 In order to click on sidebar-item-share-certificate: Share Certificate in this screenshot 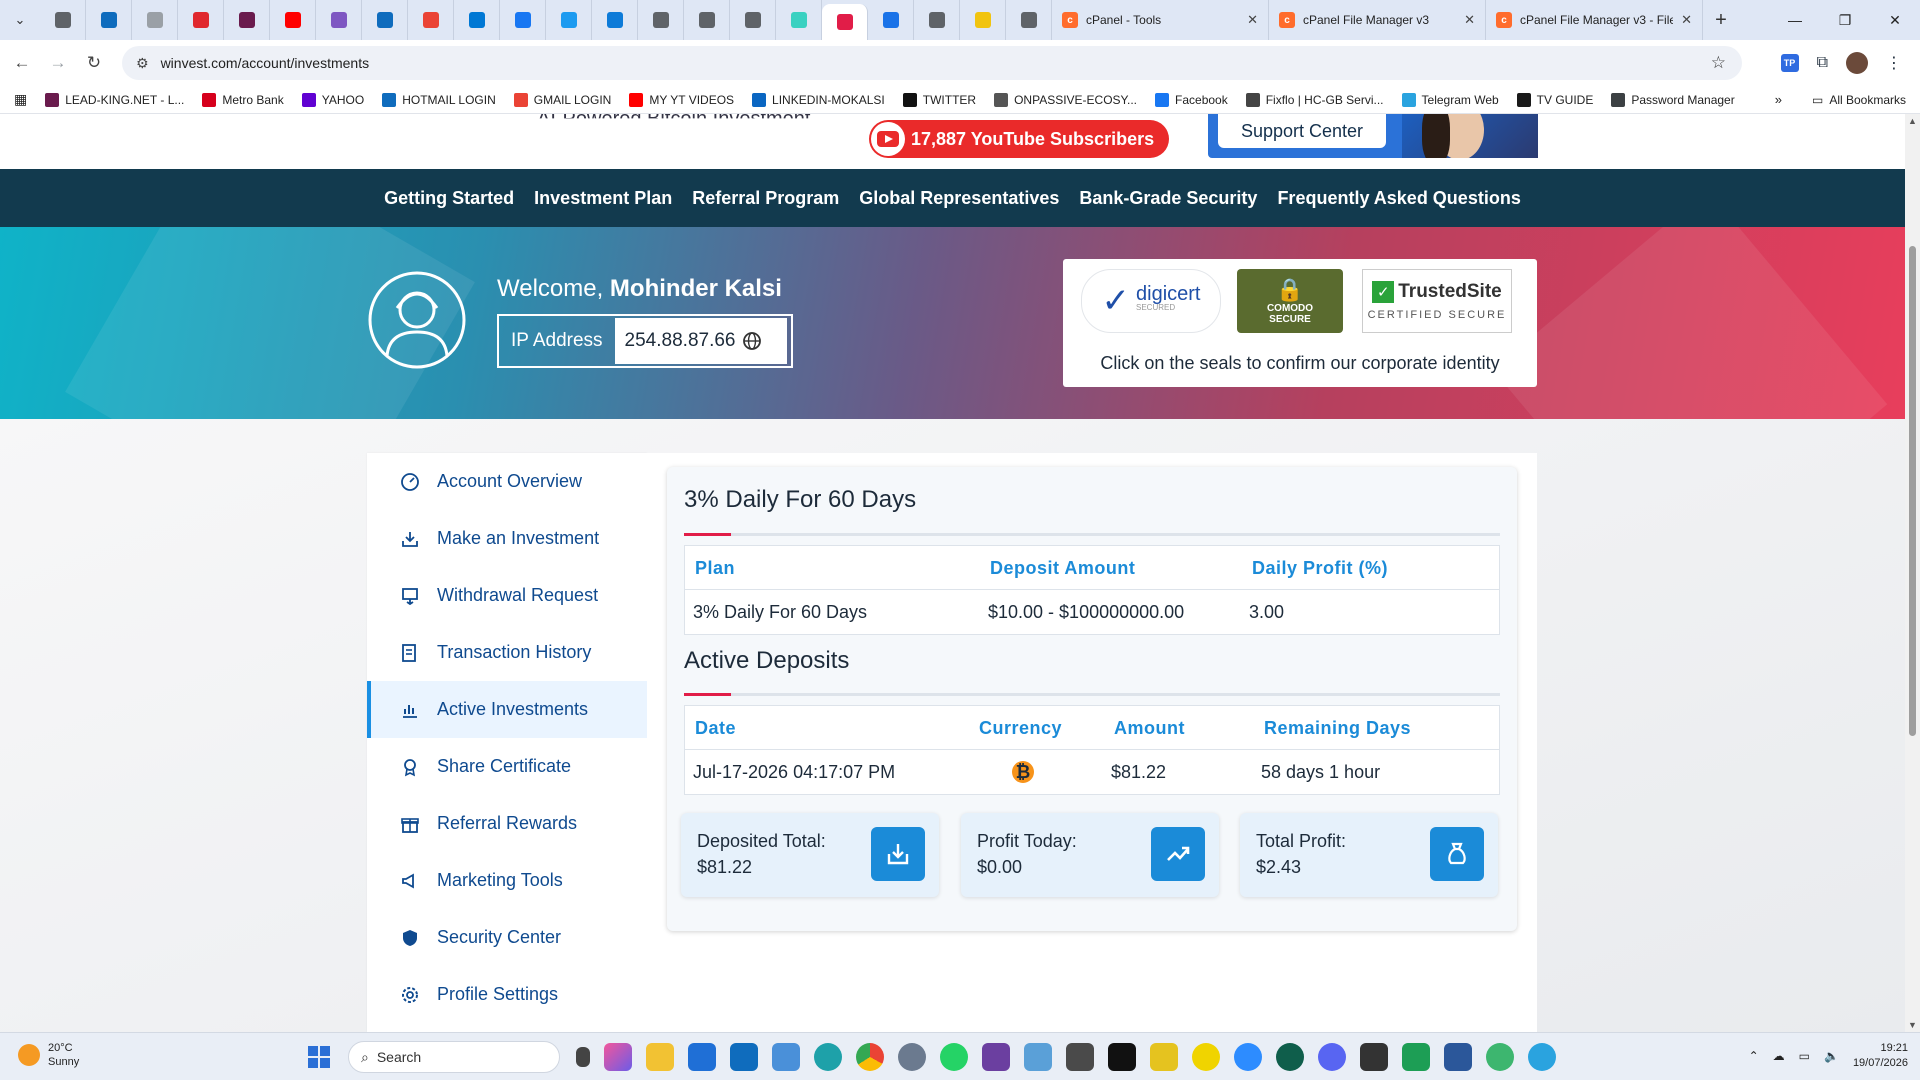, I will do `click(507, 766)`.